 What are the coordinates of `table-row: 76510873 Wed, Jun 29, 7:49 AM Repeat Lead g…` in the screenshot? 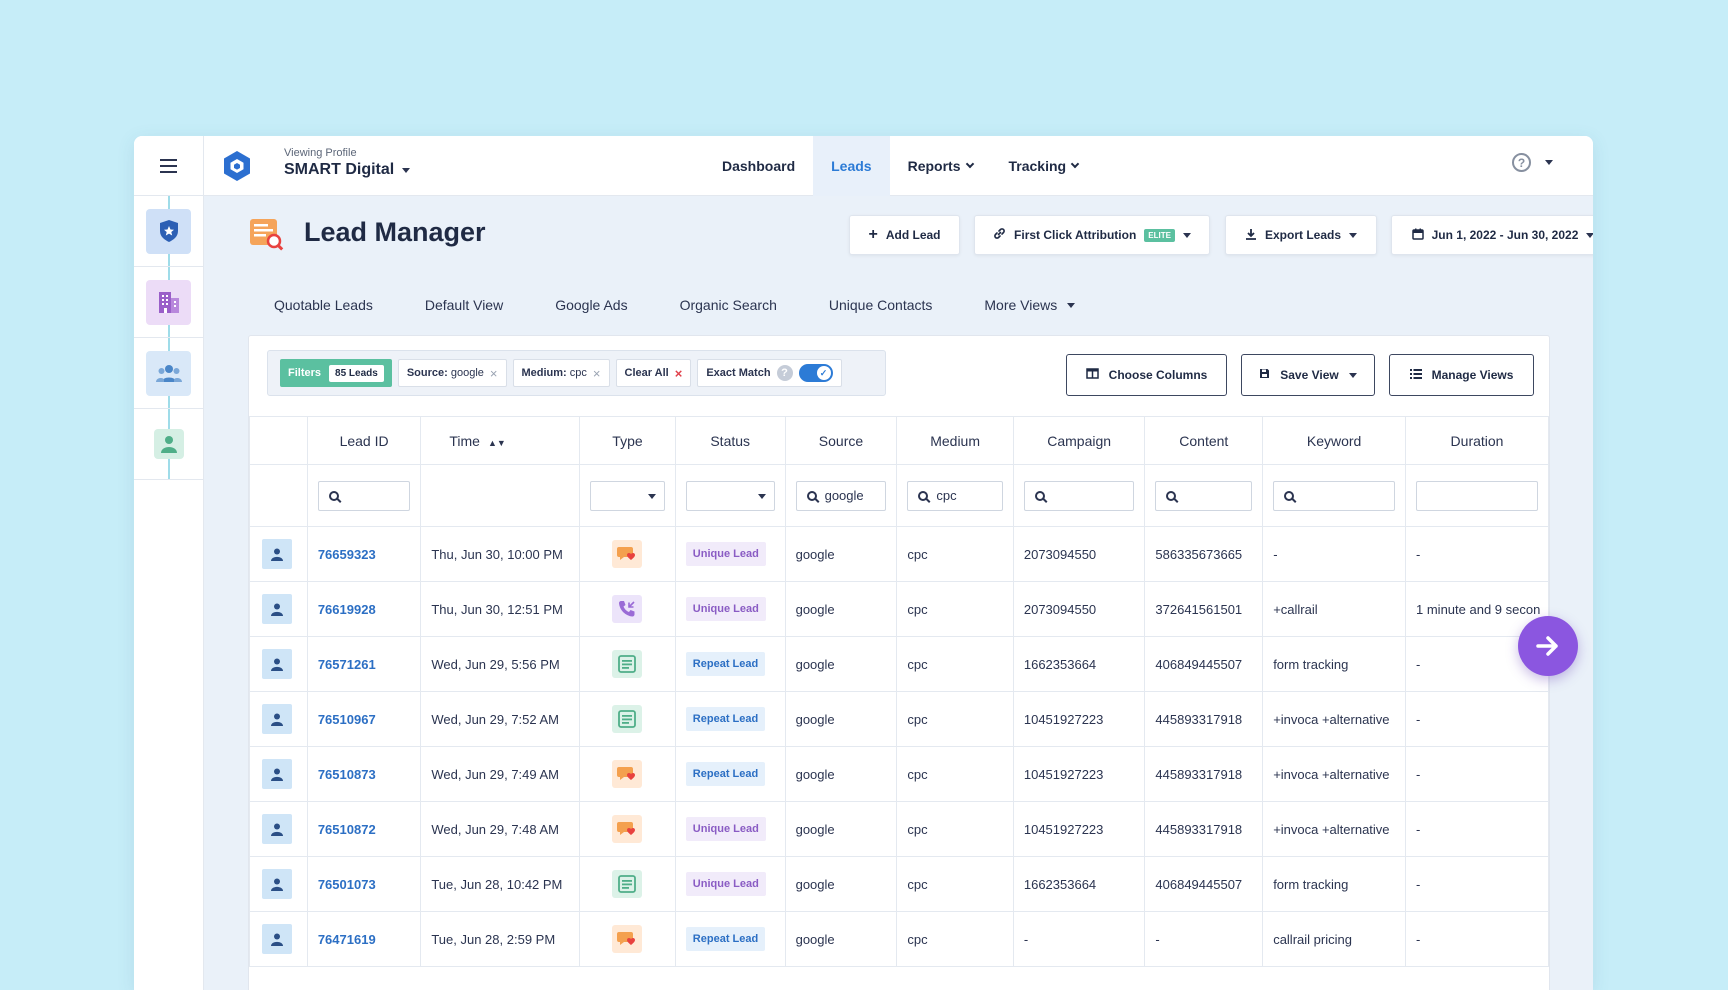 It's located at (899, 774).